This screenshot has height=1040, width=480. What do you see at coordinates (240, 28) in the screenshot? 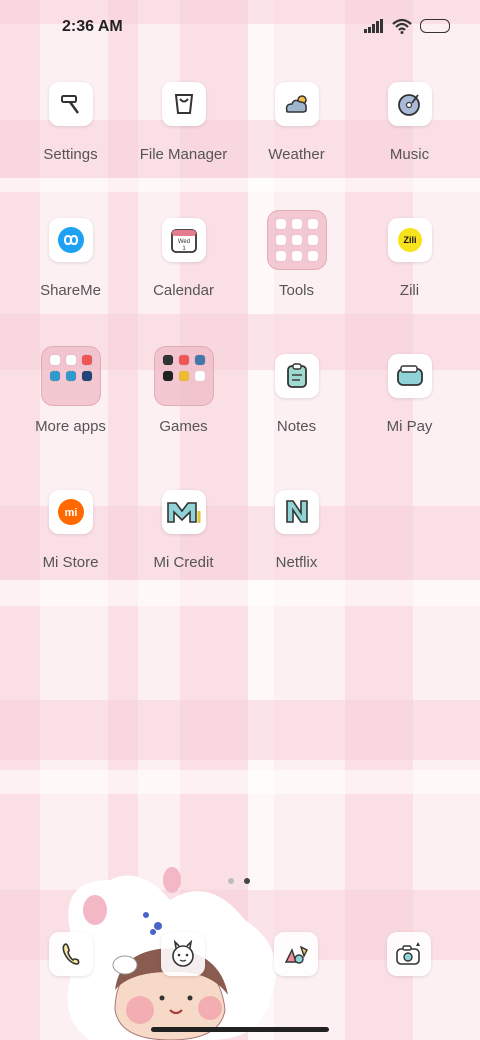
I see `status-bar: 2:36 AM` at bounding box center [240, 28].